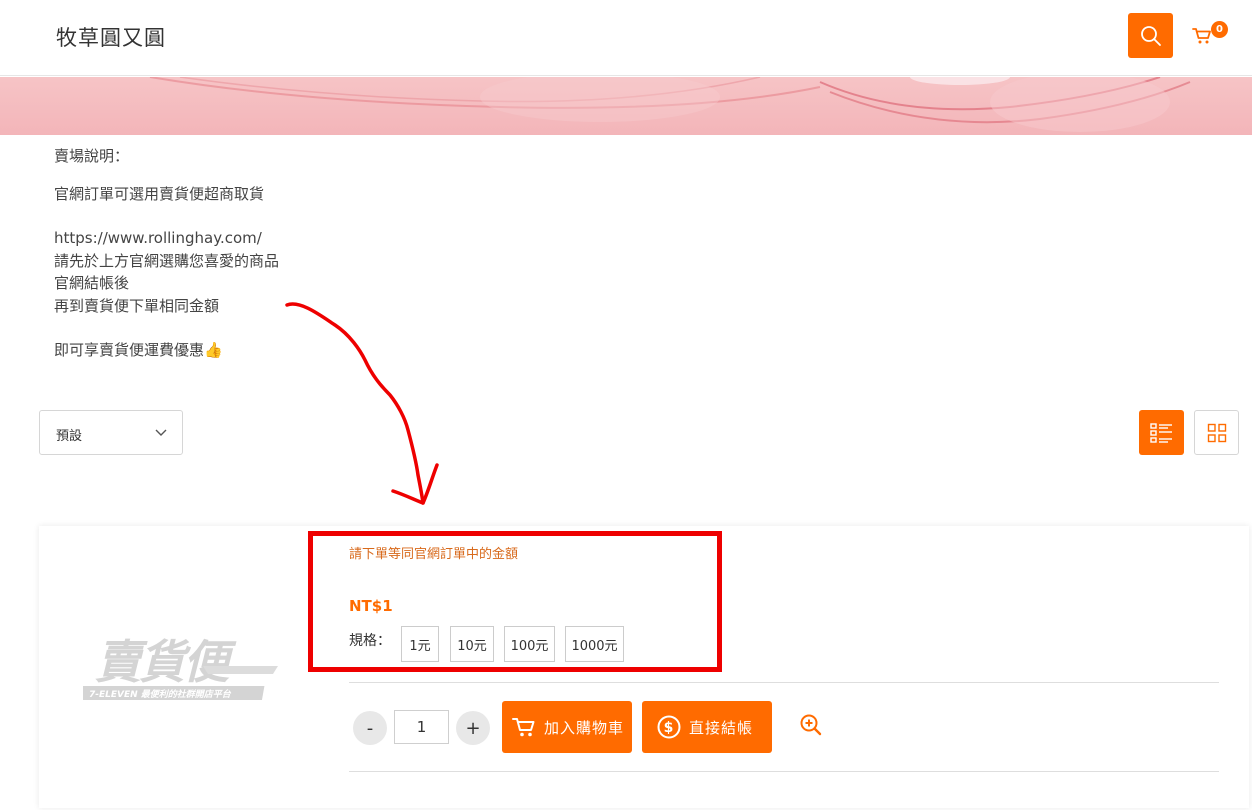  Describe the element at coordinates (92, 283) in the screenshot. I see `desc-line: 官網結帳後` at that location.